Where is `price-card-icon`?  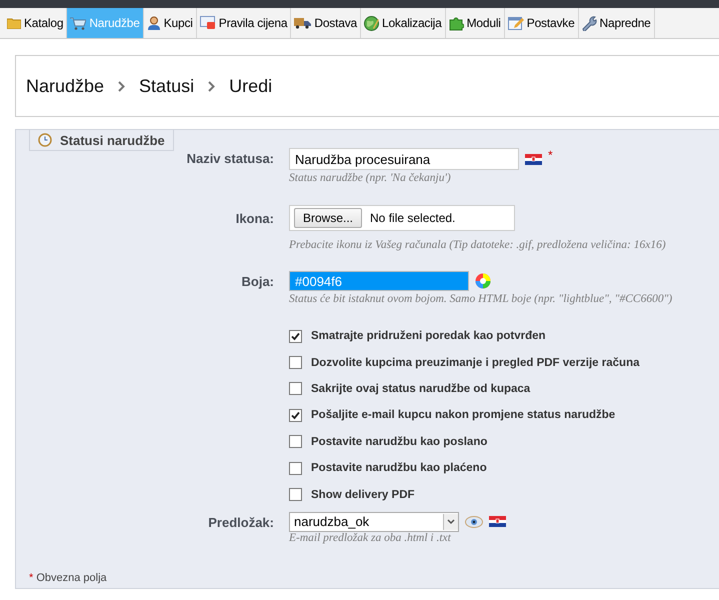
price-card-icon is located at coordinates (208, 23).